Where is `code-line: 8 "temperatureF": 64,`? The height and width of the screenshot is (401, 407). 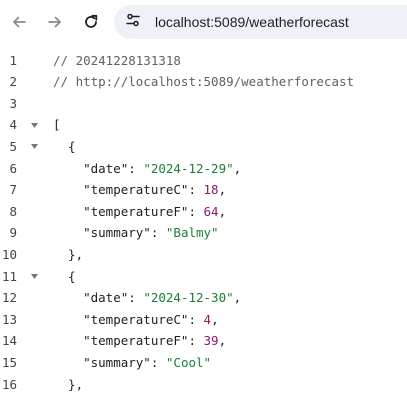
code-line: 8 "temperatureF": 64, is located at coordinates (203, 212).